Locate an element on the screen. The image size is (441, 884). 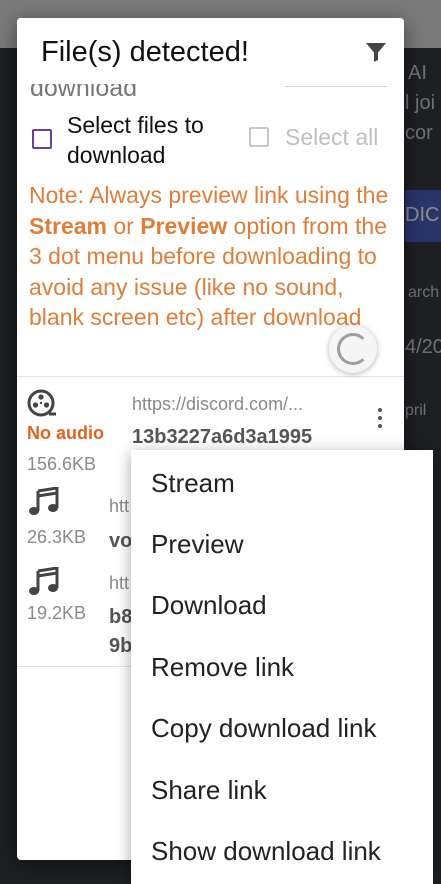
select-all-checkbox is located at coordinates (259, 137).